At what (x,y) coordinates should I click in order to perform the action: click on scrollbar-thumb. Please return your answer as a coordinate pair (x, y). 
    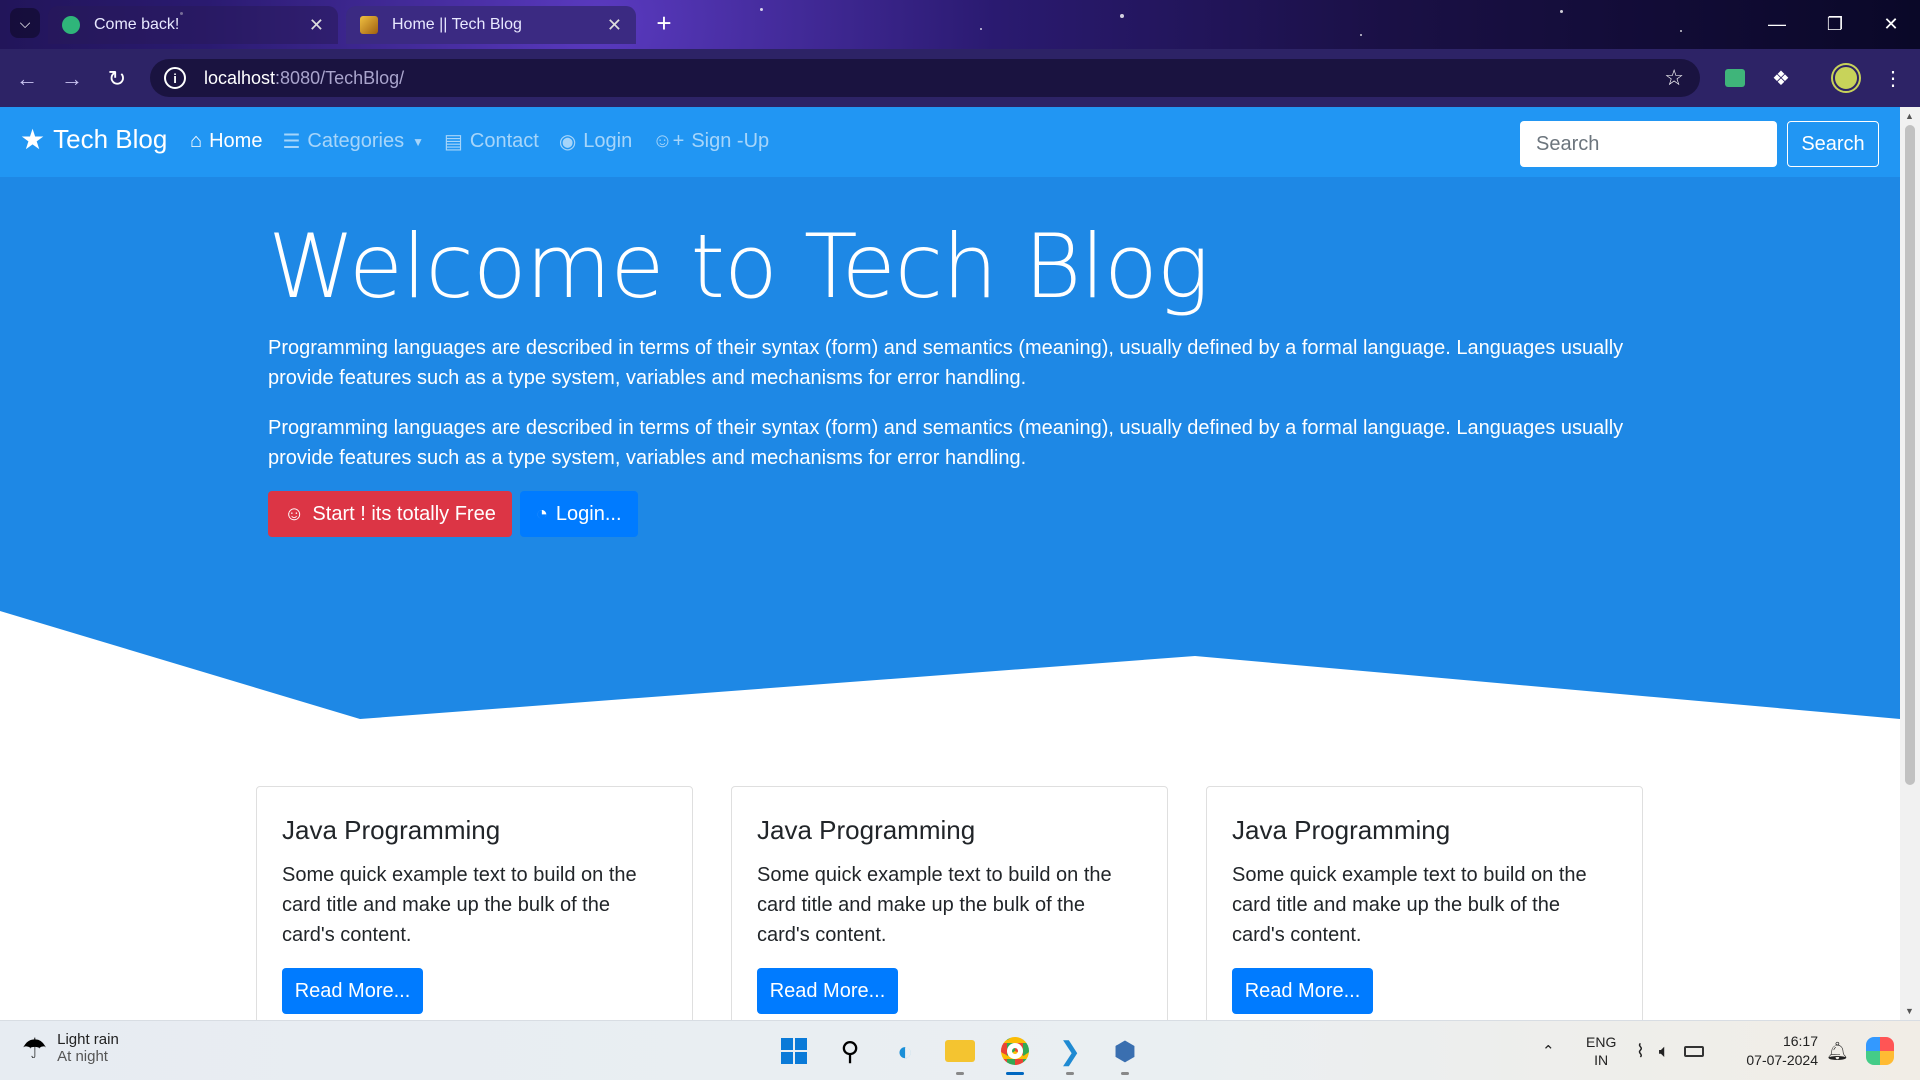
    Looking at the image, I should click on (1910, 455).